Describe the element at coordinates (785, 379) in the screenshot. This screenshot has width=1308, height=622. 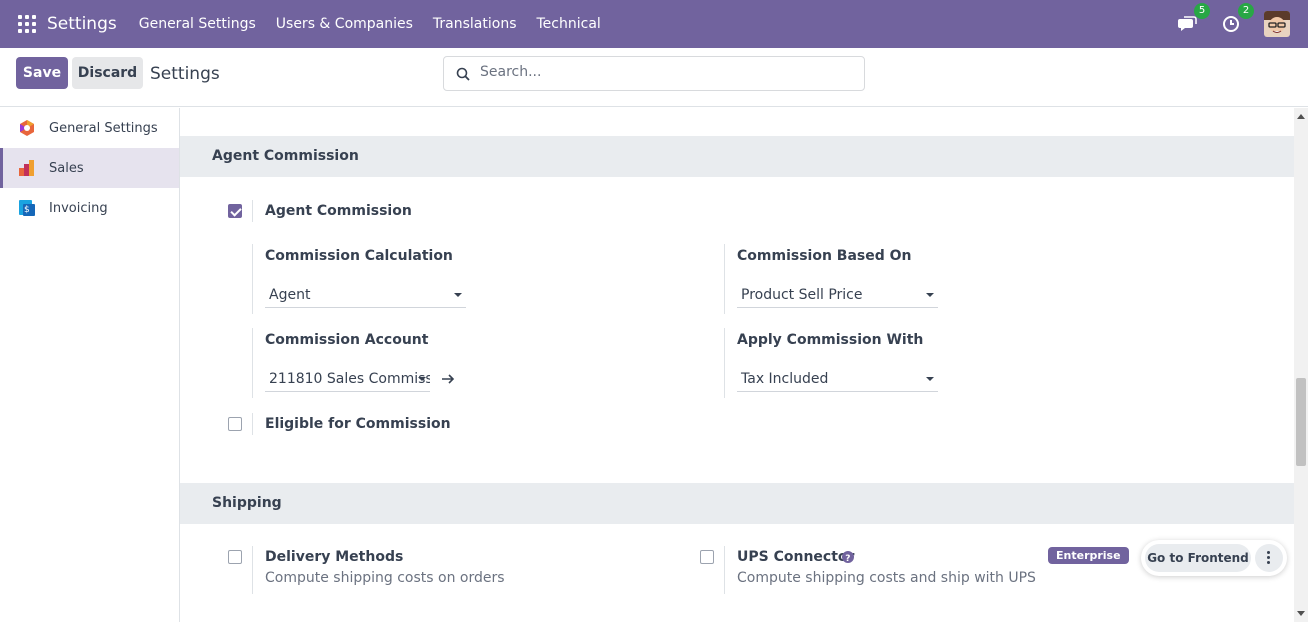
I see `apply-commission-value: Tax Included` at that location.